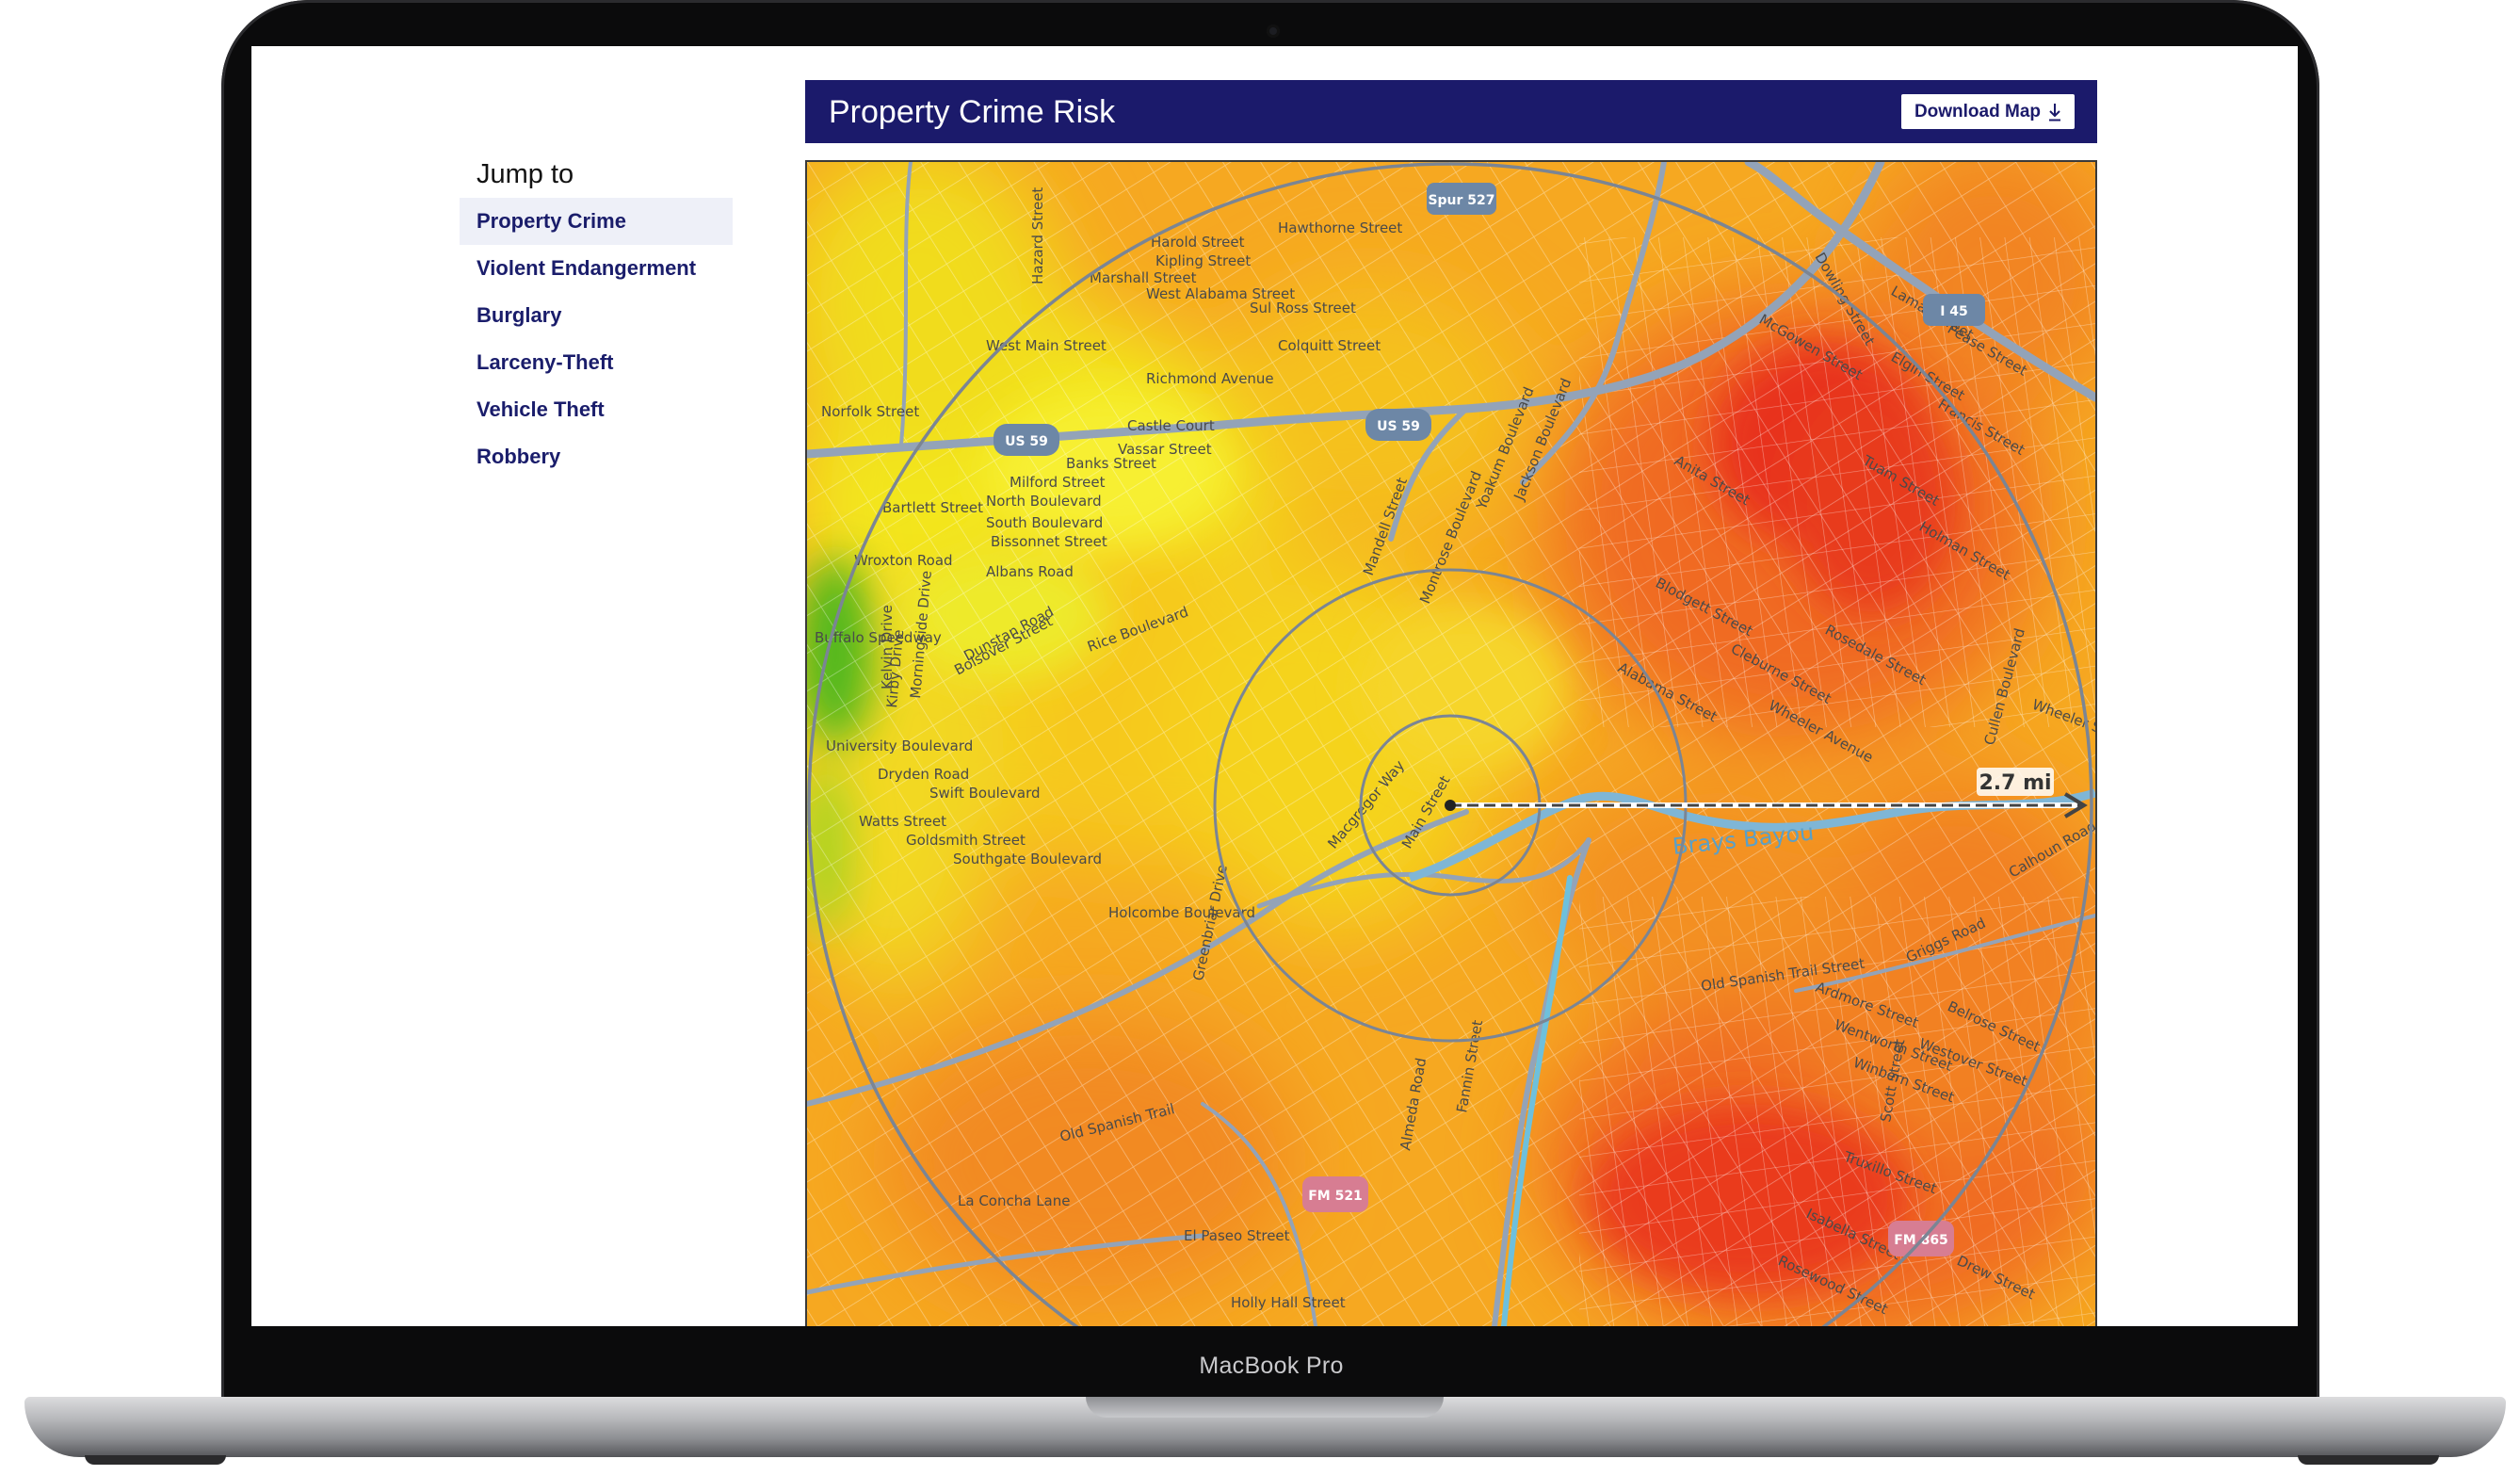  I want to click on panel-title: Property Crime Risk, so click(973, 112).